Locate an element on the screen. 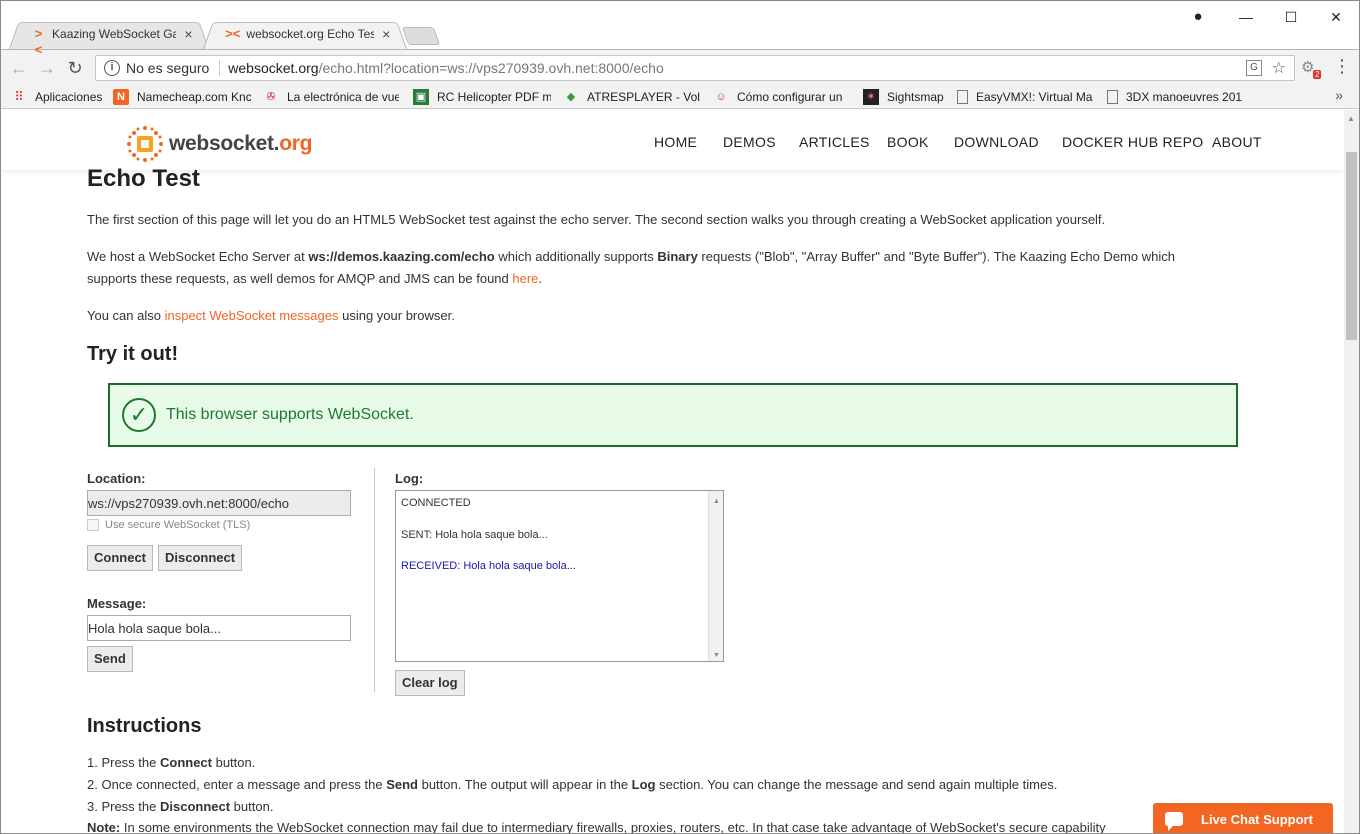 Image resolution: width=1360 pixels, height=834 pixels. bookmark-label: La electrónica de vue is located at coordinates (343, 97).